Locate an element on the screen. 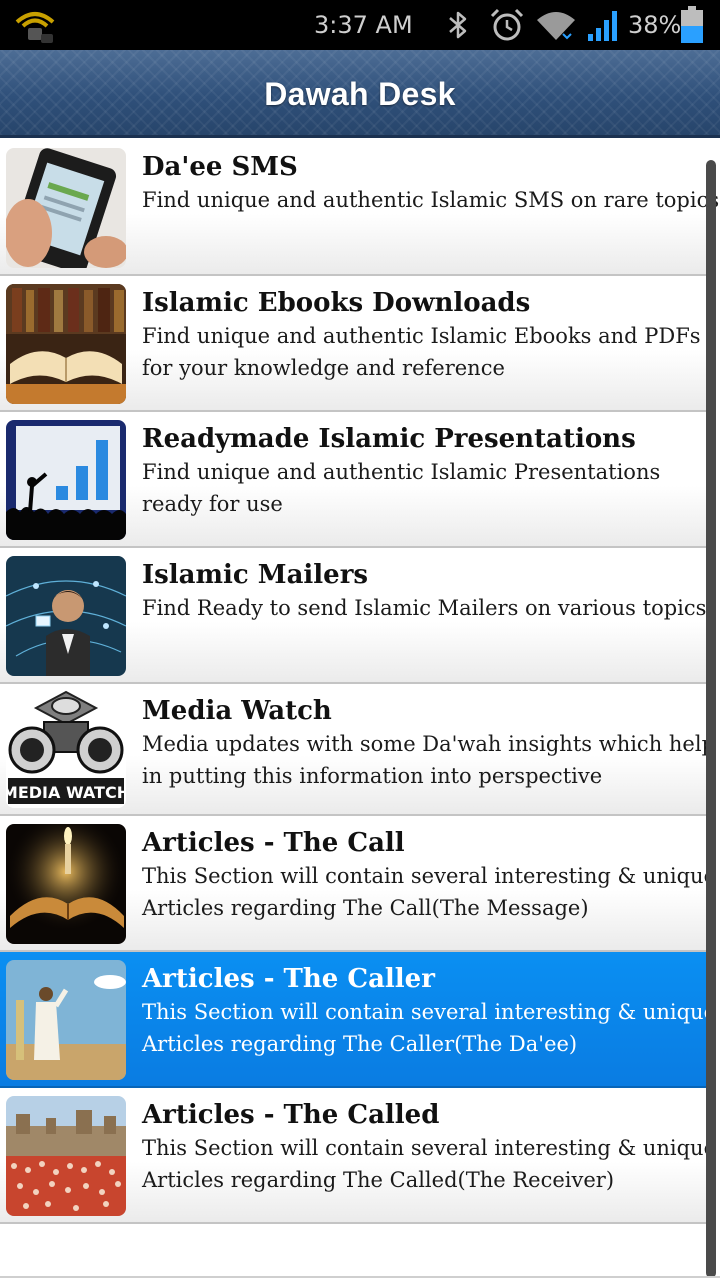  item-title: Readymade Islamic Presentations is located at coordinates (389, 439).